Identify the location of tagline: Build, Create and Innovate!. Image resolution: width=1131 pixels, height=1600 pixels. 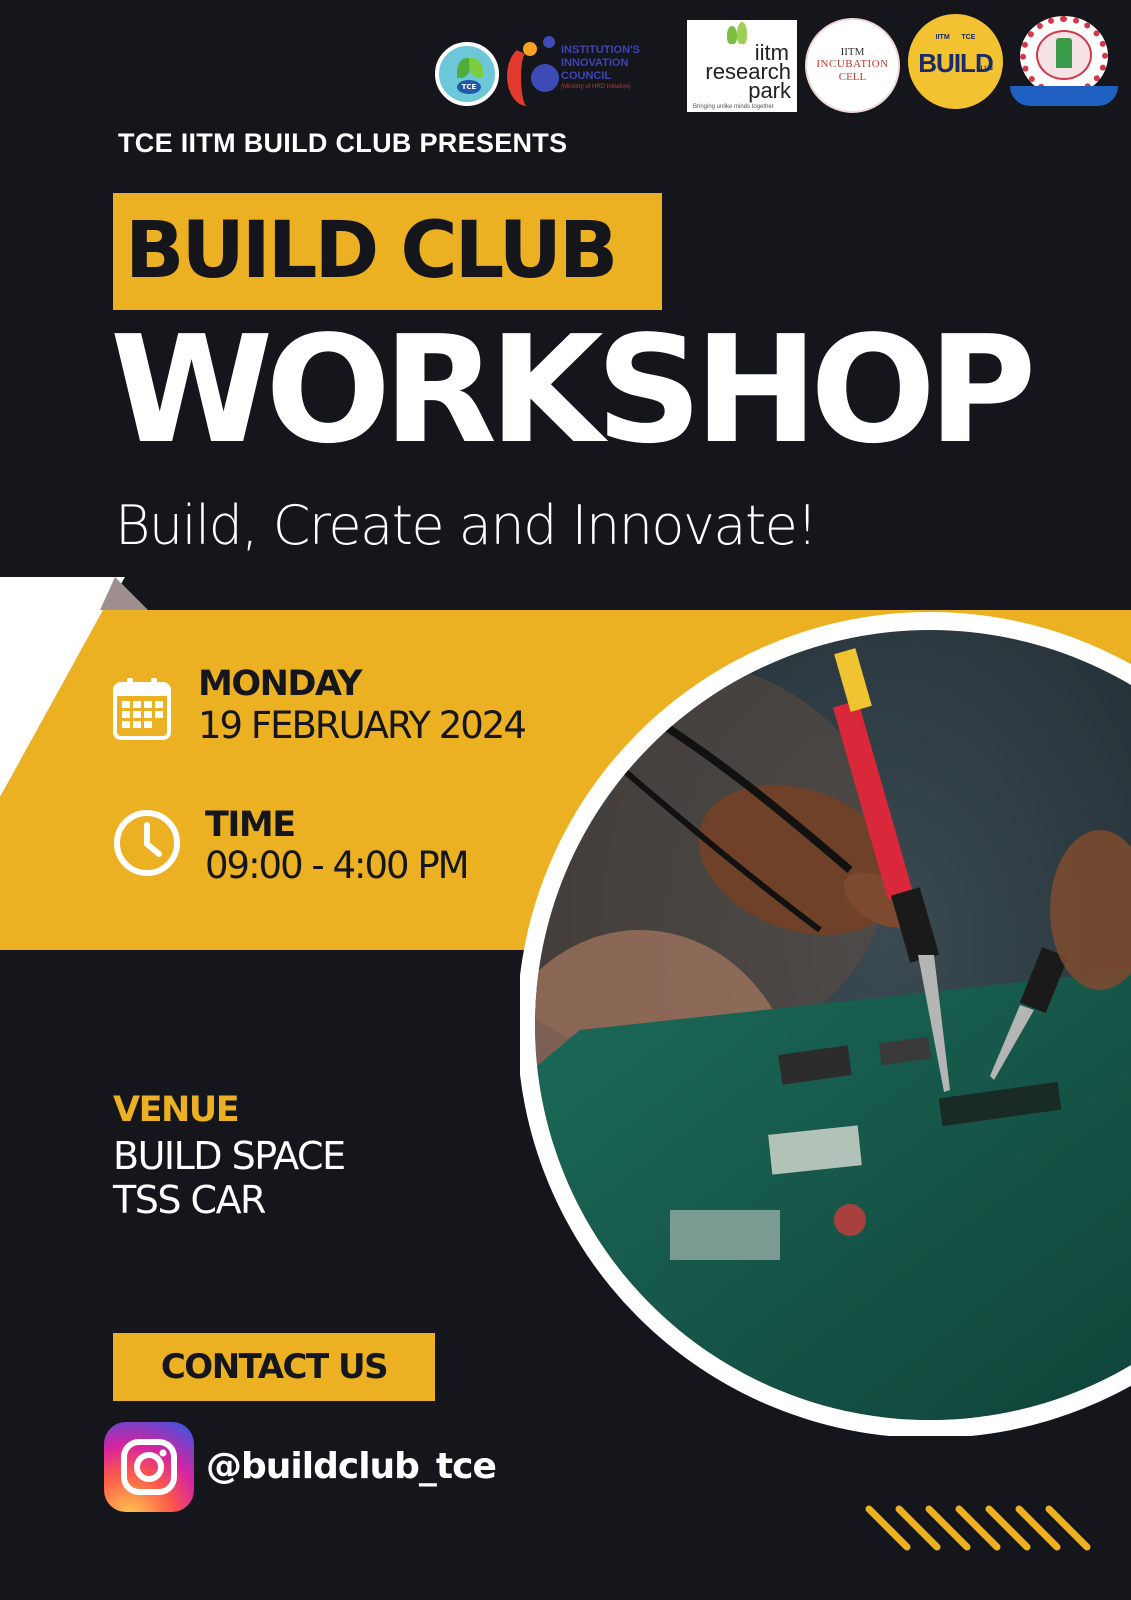
(466, 525).